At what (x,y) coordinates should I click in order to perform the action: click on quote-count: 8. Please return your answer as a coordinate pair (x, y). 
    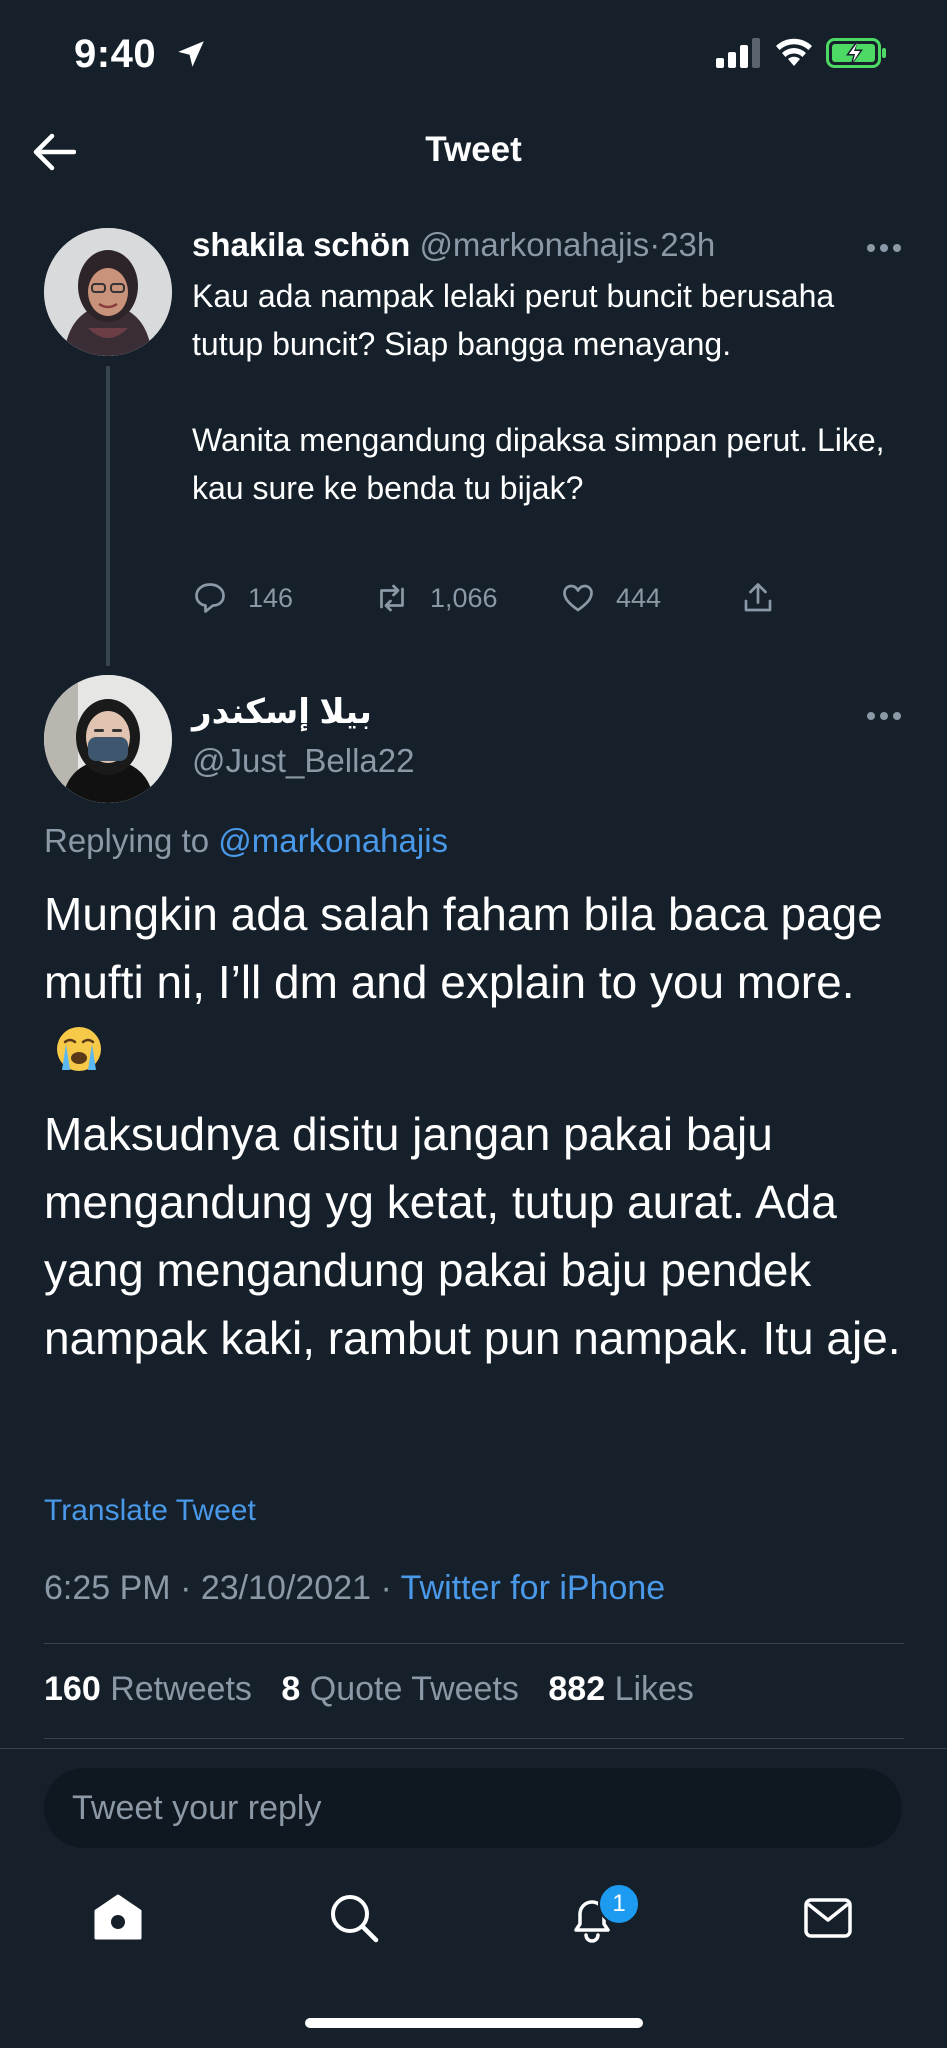
    Looking at the image, I should click on (291, 1689).